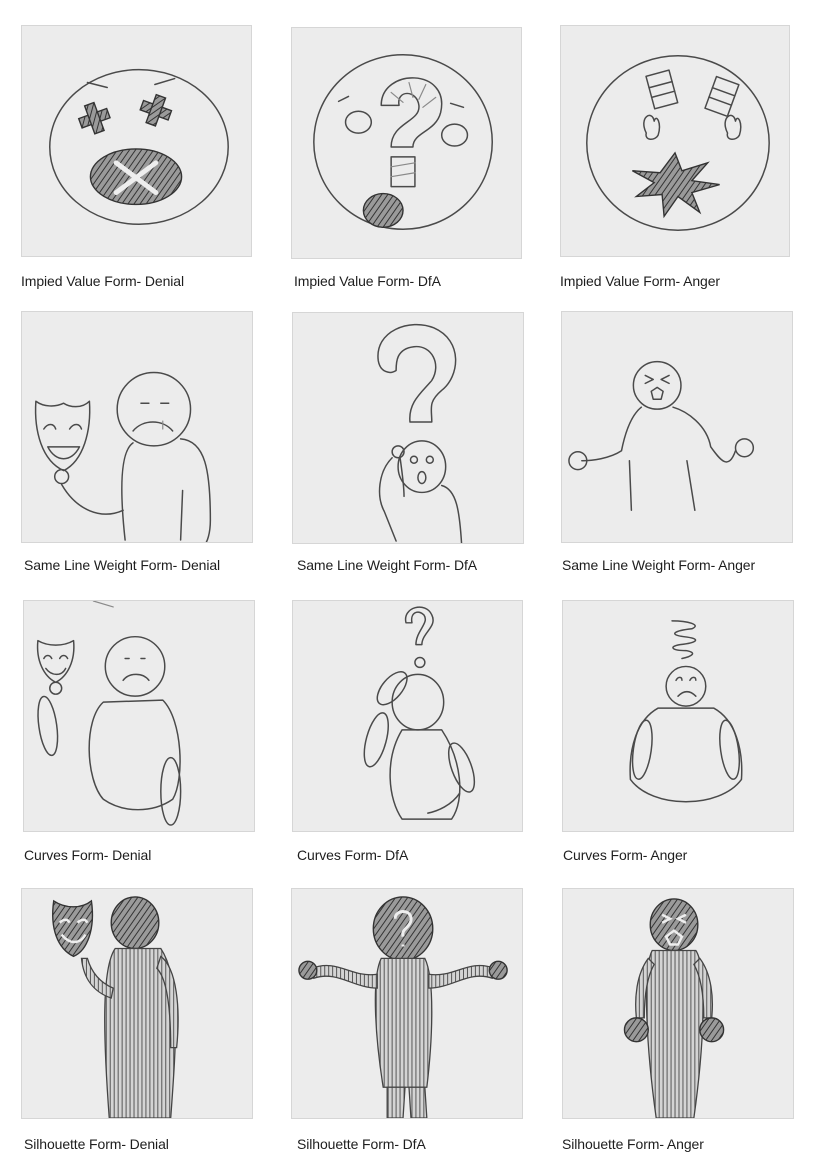  What do you see at coordinates (406, 143) in the screenshot?
I see `drawing-implied-value-dfa` at bounding box center [406, 143].